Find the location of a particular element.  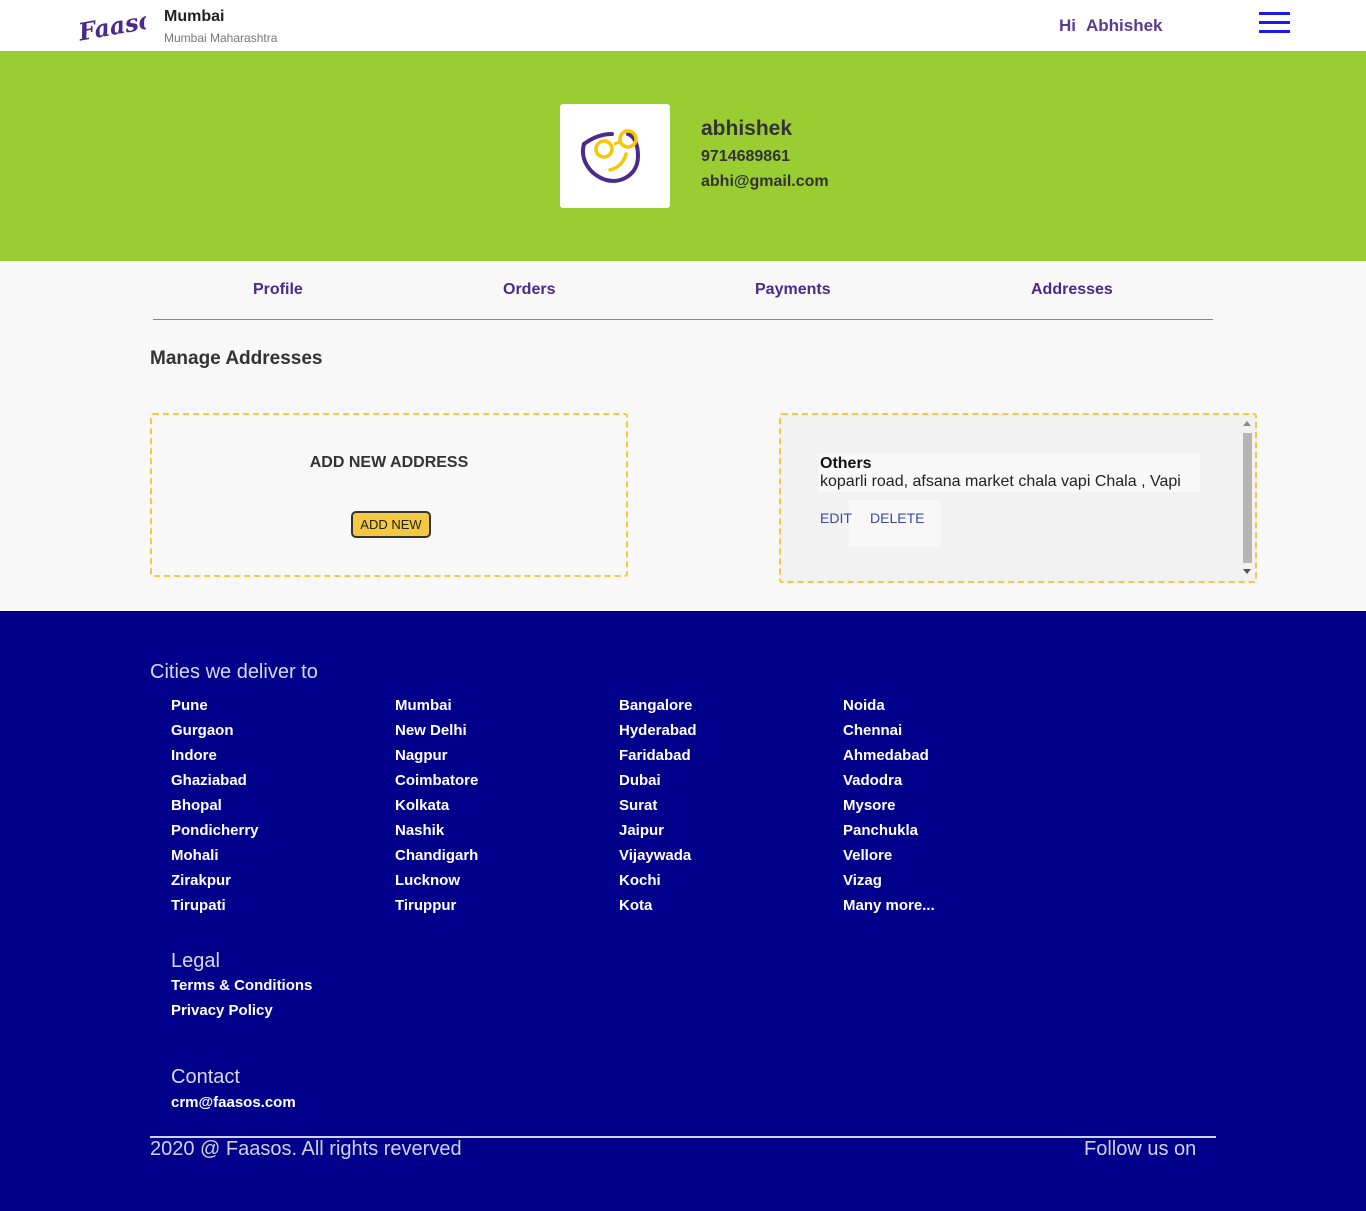

city-link: Mysore is located at coordinates (889, 809).